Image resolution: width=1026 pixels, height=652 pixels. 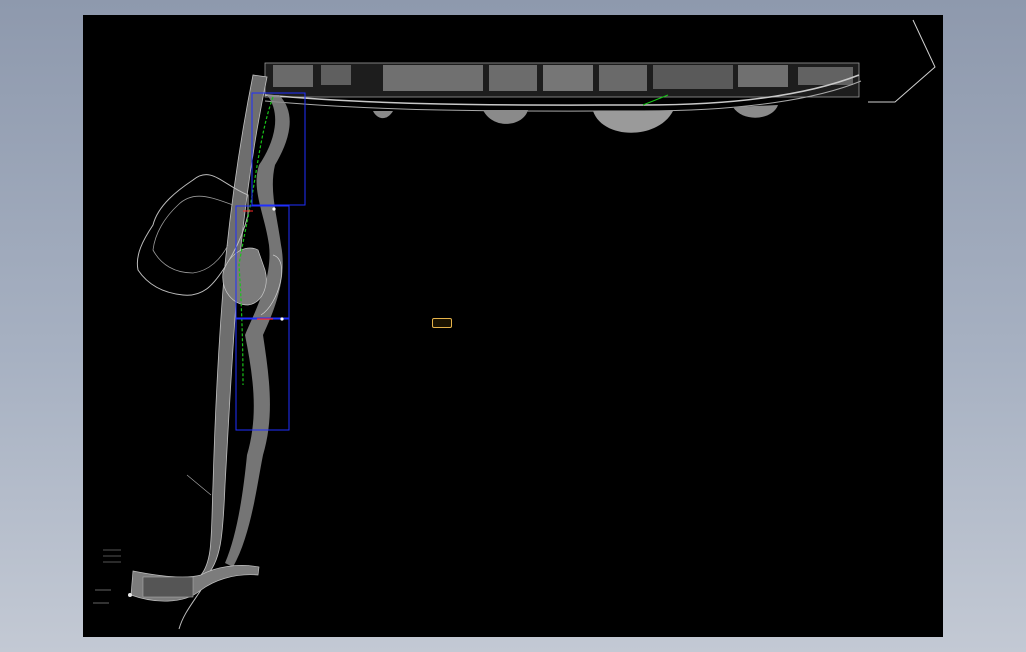 What do you see at coordinates (902, 61) in the screenshot?
I see `boundary-line` at bounding box center [902, 61].